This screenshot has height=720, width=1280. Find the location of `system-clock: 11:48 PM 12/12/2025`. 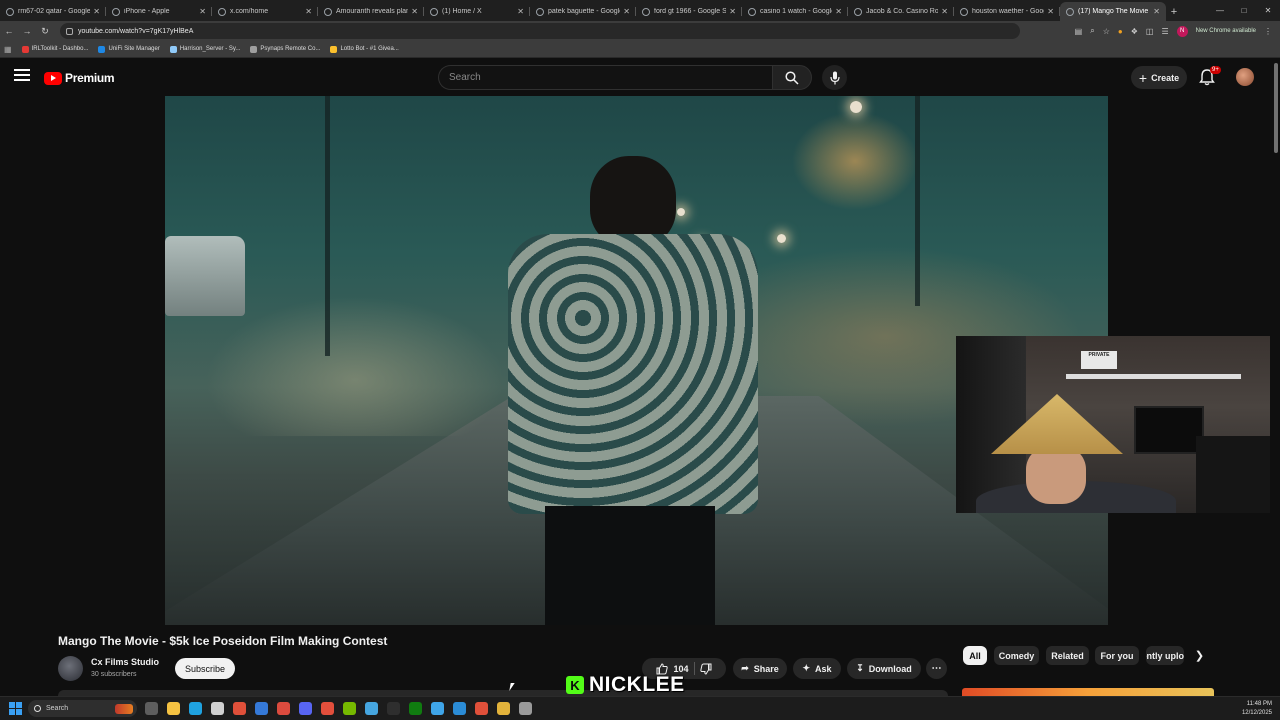

system-clock: 11:48 PM 12/12/2025 is located at coordinates (1257, 709).